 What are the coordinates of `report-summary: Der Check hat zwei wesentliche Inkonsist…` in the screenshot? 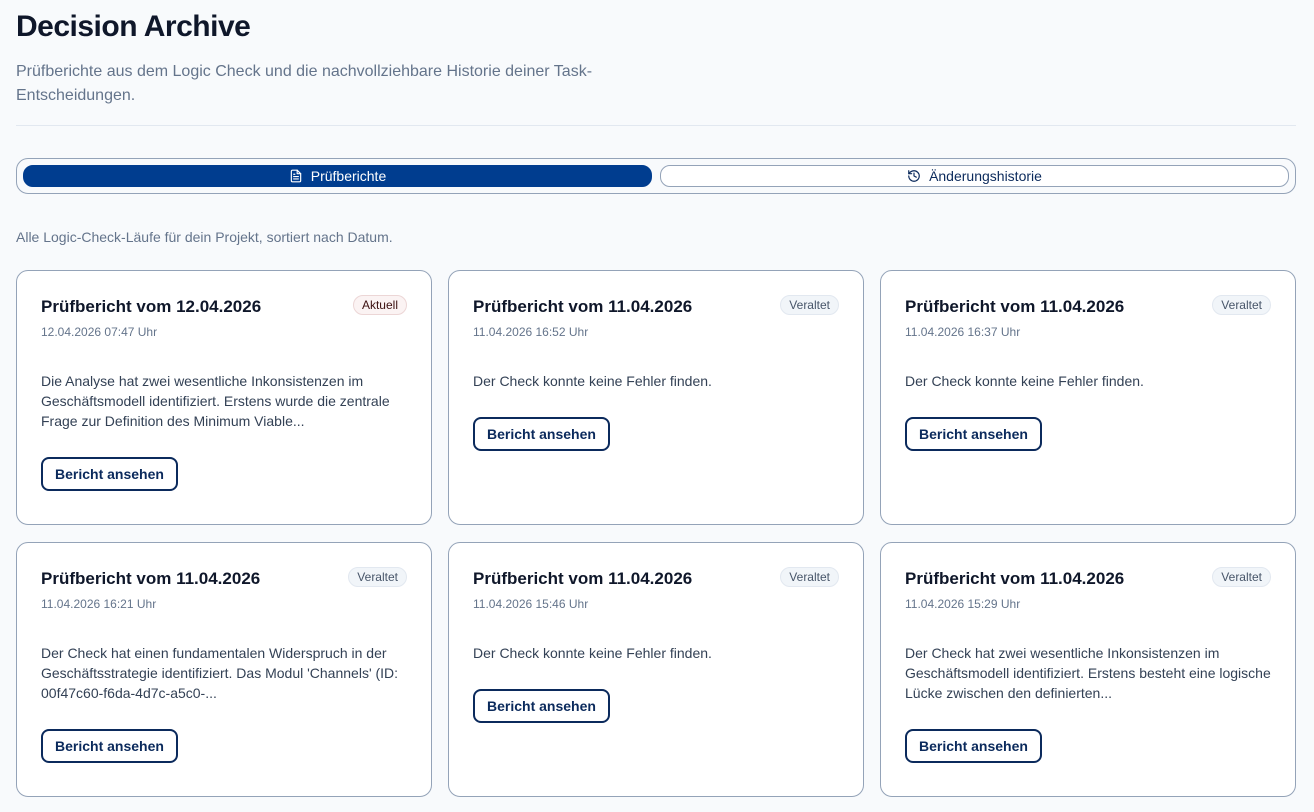 It's located at (1088, 673).